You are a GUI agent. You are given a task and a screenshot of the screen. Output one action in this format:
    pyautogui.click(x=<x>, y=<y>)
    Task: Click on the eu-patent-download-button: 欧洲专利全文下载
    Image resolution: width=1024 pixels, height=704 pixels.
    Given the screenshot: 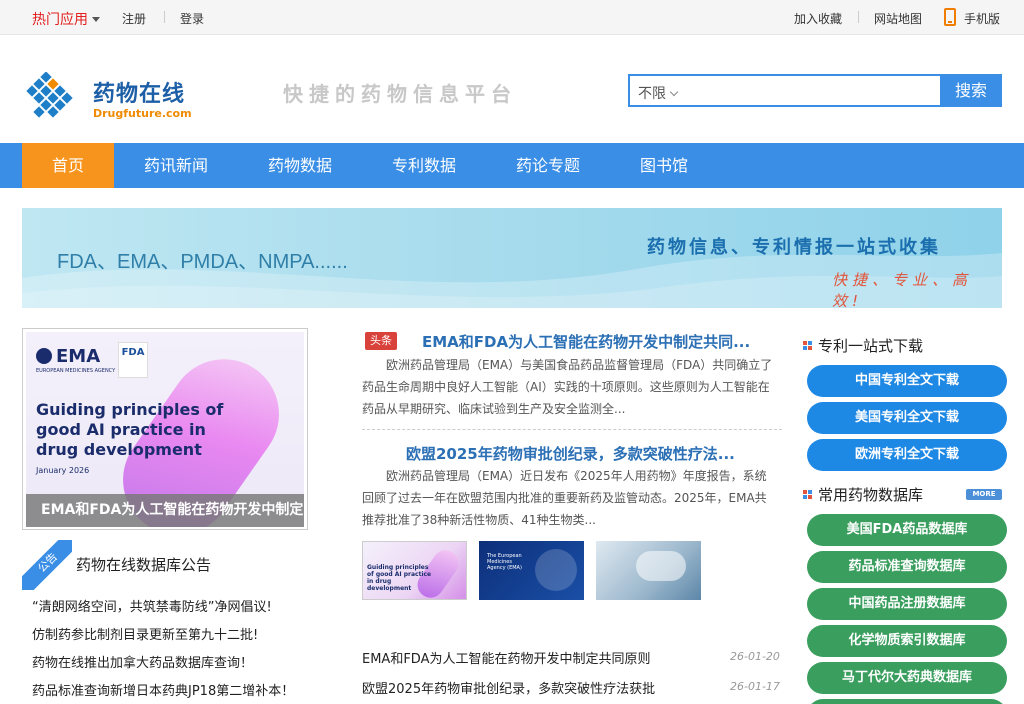 What is the action you would take?
    pyautogui.click(x=907, y=455)
    